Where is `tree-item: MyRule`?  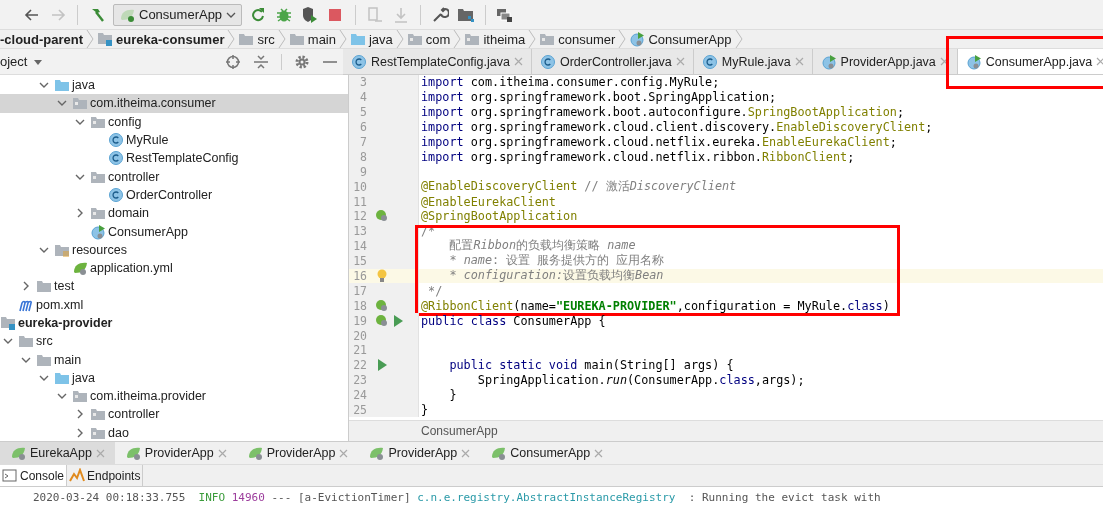
tree-item: MyRule is located at coordinates (174, 140).